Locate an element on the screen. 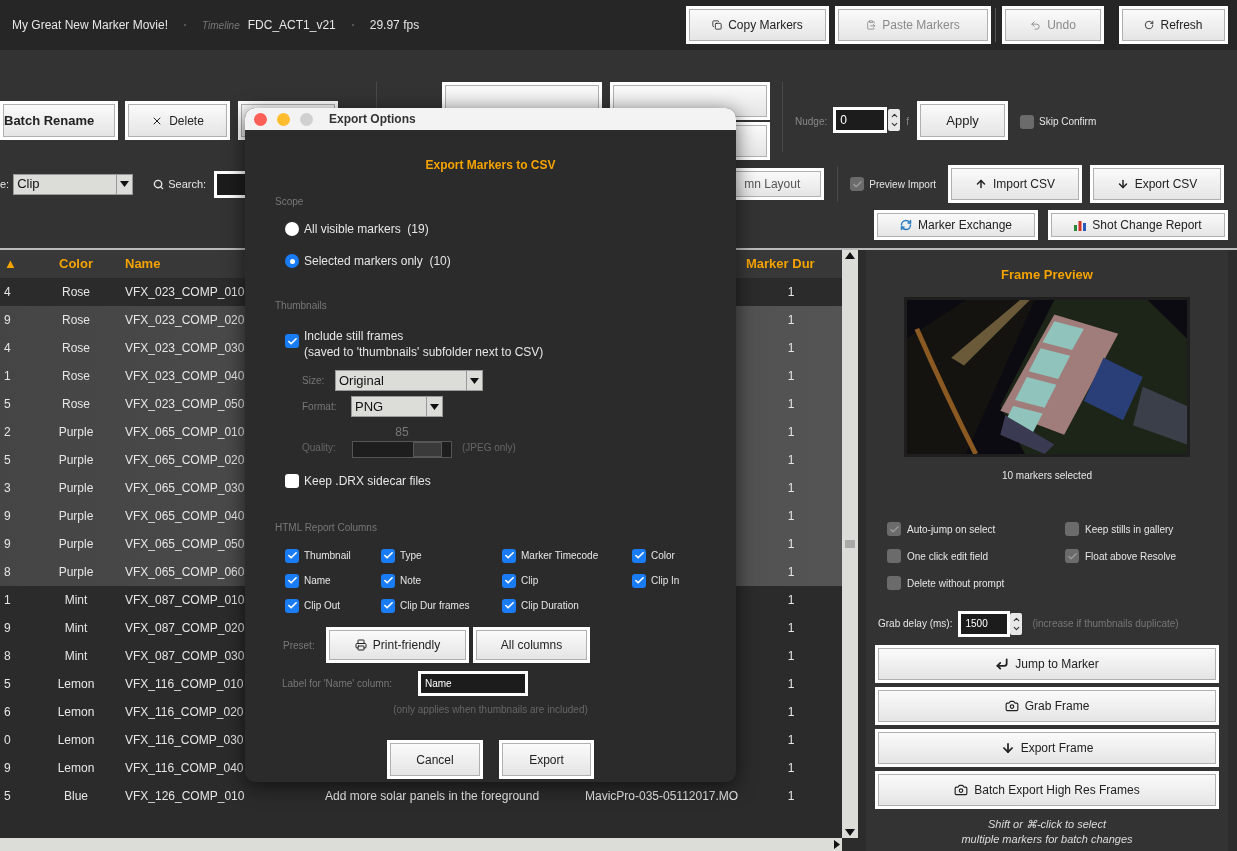  export-button: Export is located at coordinates (546, 759).